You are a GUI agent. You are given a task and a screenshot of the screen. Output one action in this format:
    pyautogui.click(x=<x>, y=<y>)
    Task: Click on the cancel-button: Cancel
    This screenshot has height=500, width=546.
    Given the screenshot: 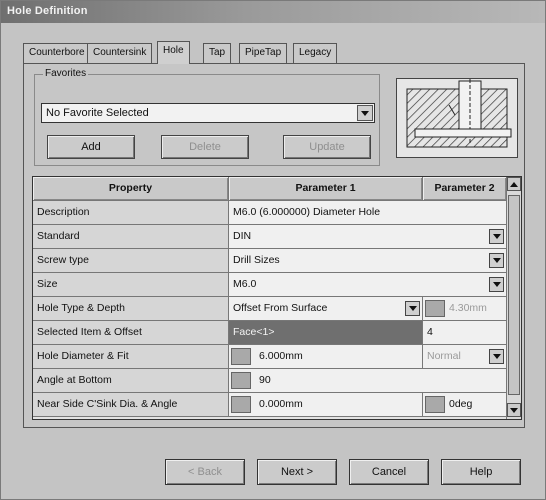 What is the action you would take?
    pyautogui.click(x=389, y=472)
    